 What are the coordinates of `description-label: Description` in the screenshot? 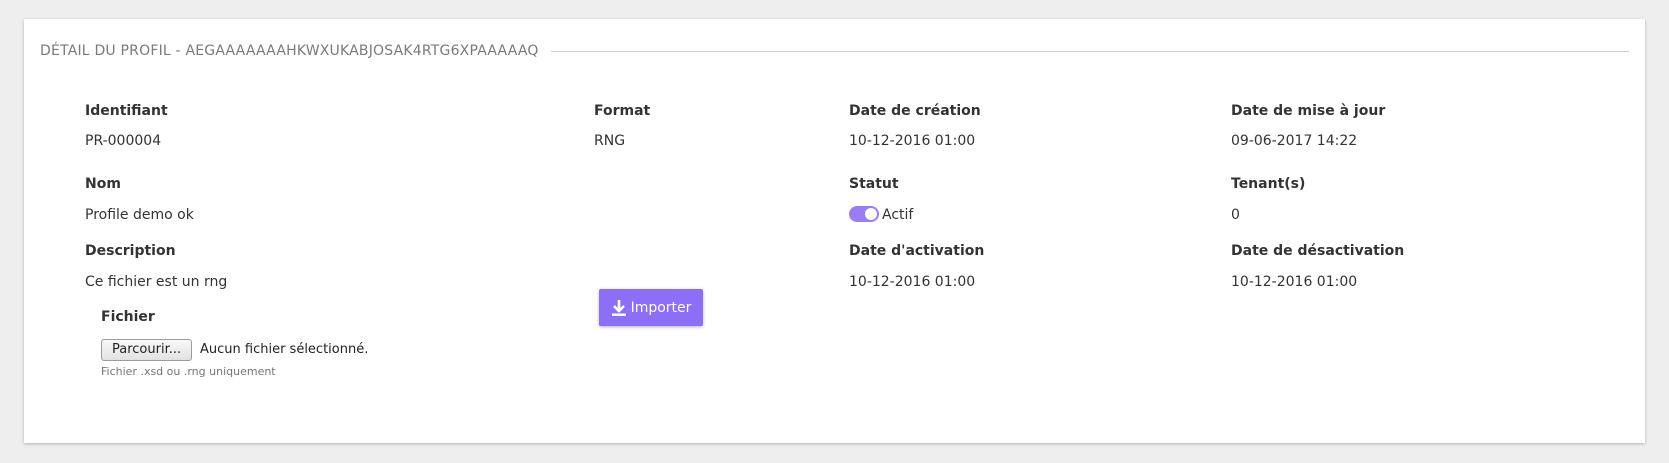 It's located at (130, 251).